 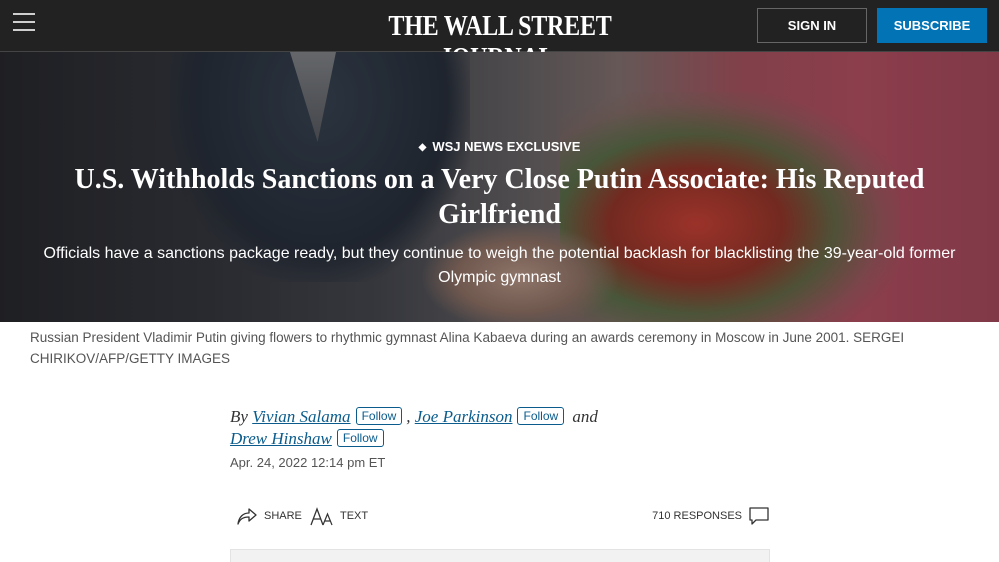 What do you see at coordinates (24, 23) in the screenshot?
I see `hamburger-menu-icon` at bounding box center [24, 23].